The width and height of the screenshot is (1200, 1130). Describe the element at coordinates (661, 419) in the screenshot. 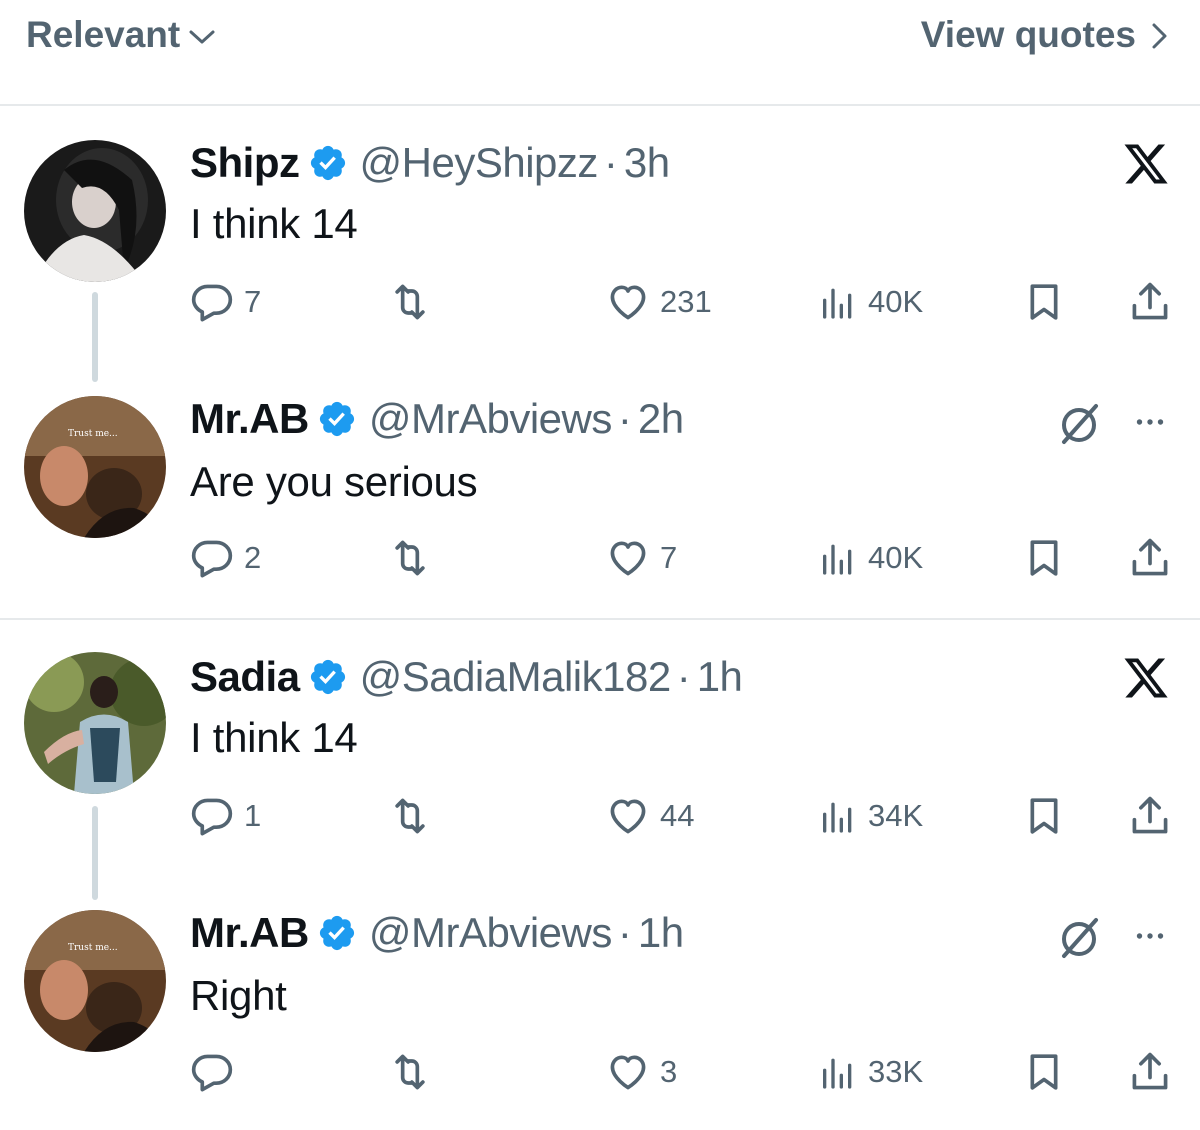

I see `timestamp: 2h` at that location.